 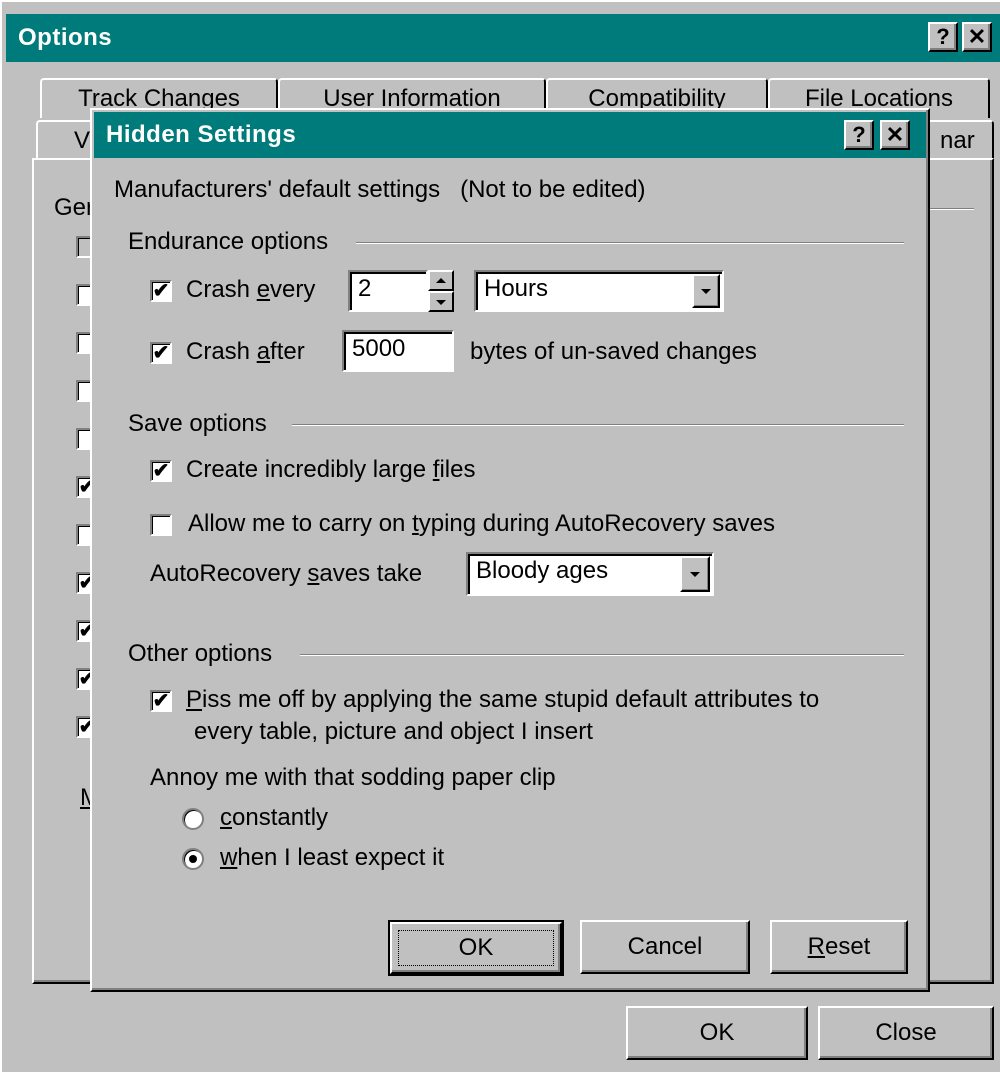 What do you see at coordinates (353, 777) in the screenshot?
I see `paperclip-label: Annoy me with that sodding paper clip` at bounding box center [353, 777].